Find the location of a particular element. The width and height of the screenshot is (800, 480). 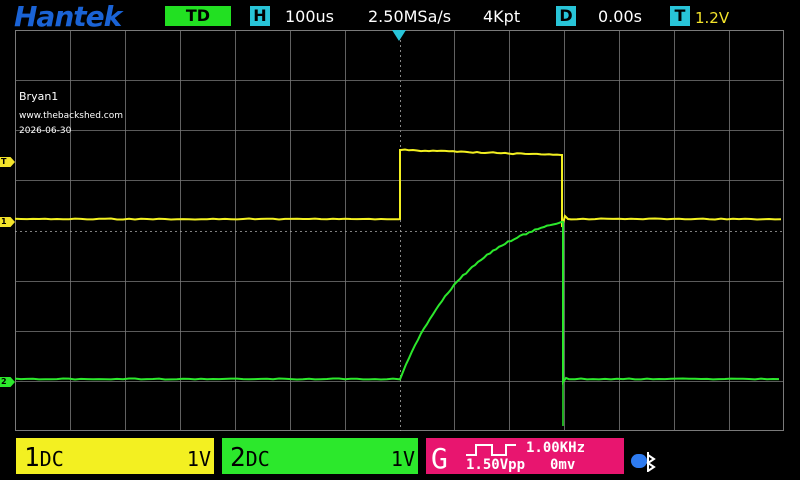

generator-amplitude: 1.50Vpp is located at coordinates (495, 465).